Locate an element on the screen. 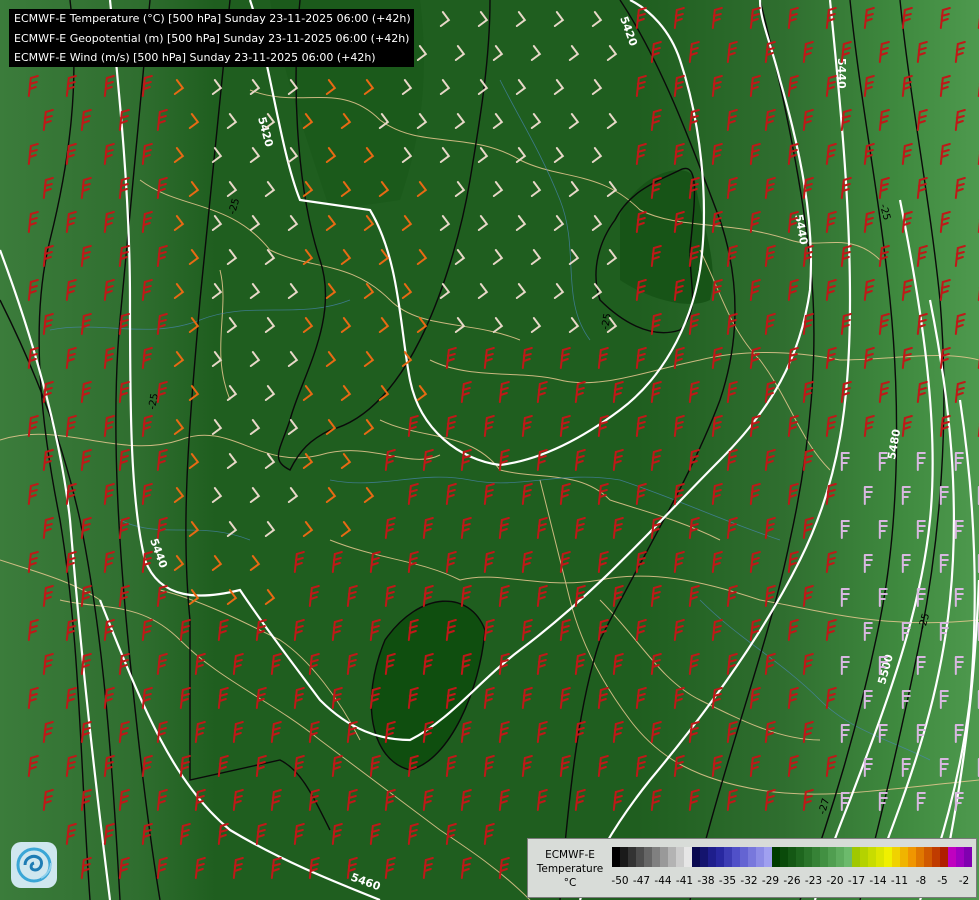 Image resolution: width=979 pixels, height=900 pixels. legend-tick-label: -11 is located at coordinates (899, 881).